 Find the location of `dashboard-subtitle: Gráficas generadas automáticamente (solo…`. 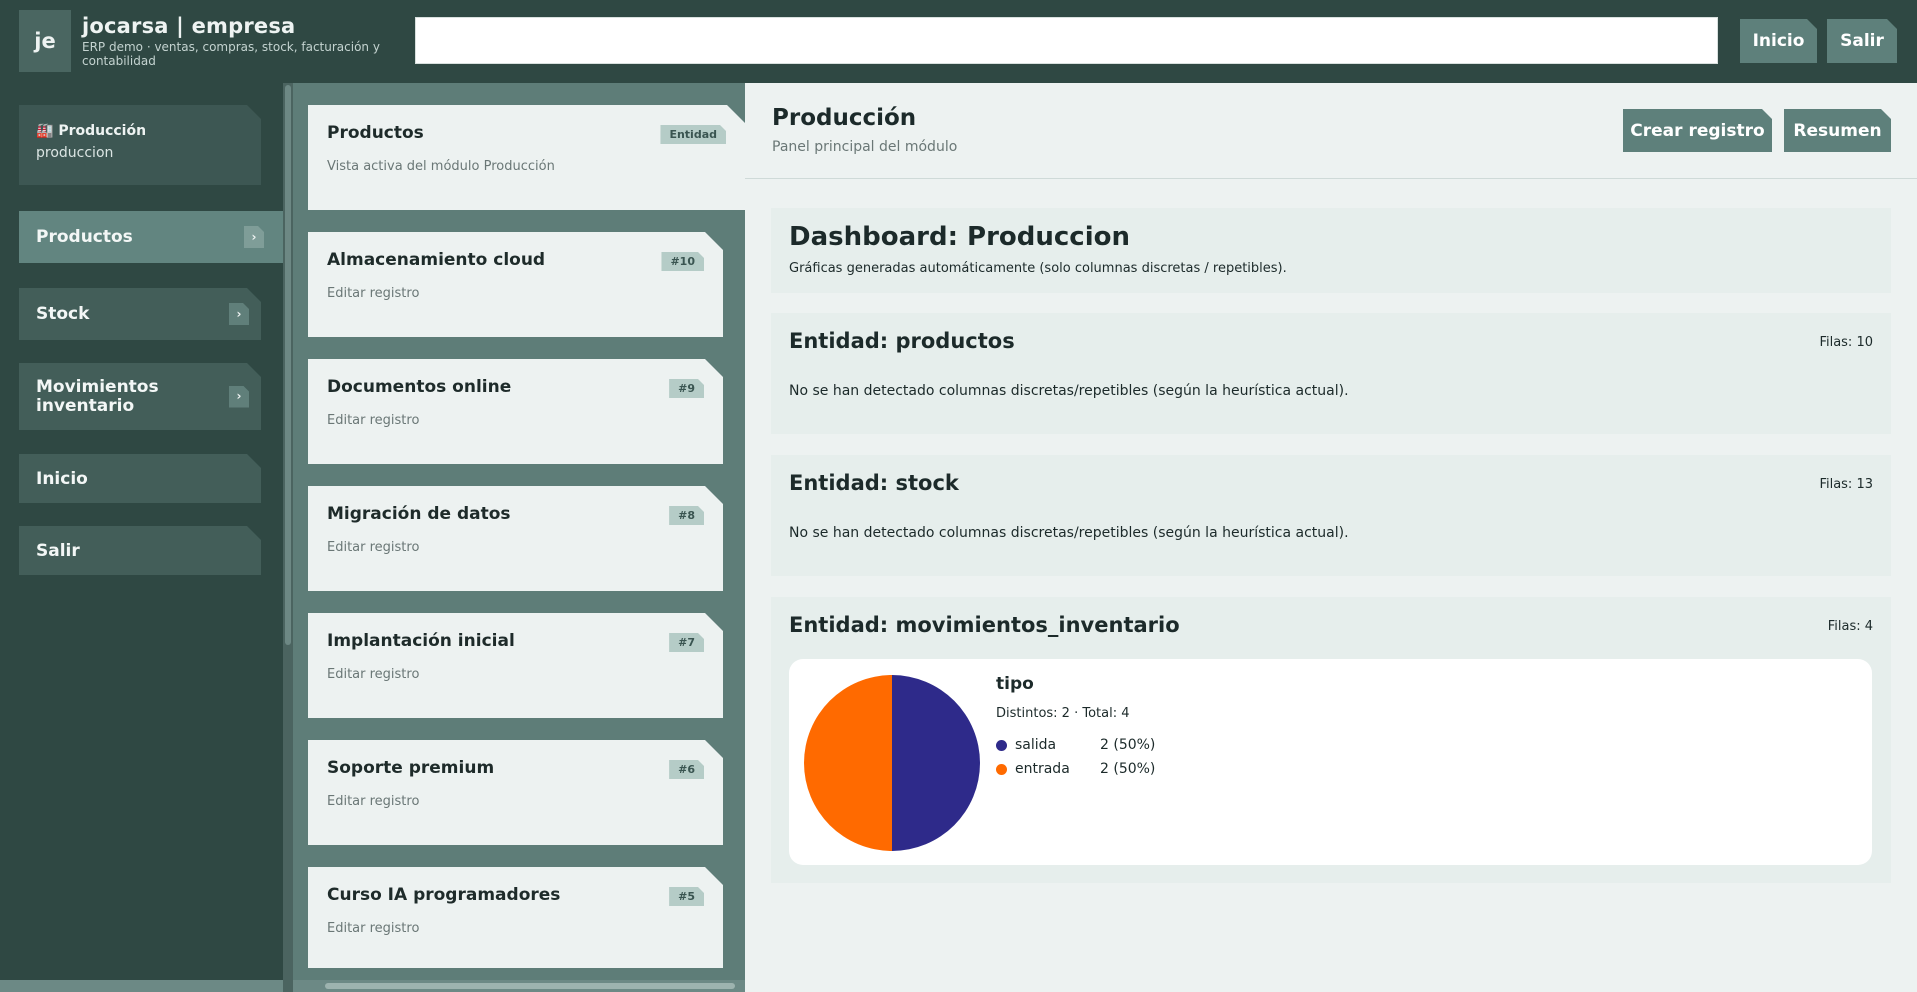

dashboard-subtitle: Gráficas generadas automáticamente (solo… is located at coordinates (1038, 268).